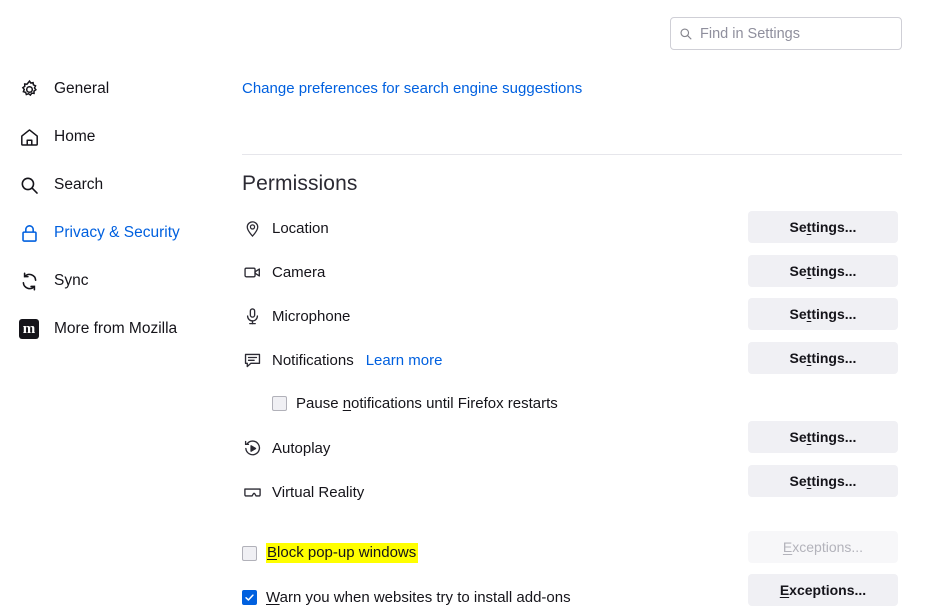  I want to click on sidebar-item-more-from-mozilla: m More from Mozilla, so click(115, 329).